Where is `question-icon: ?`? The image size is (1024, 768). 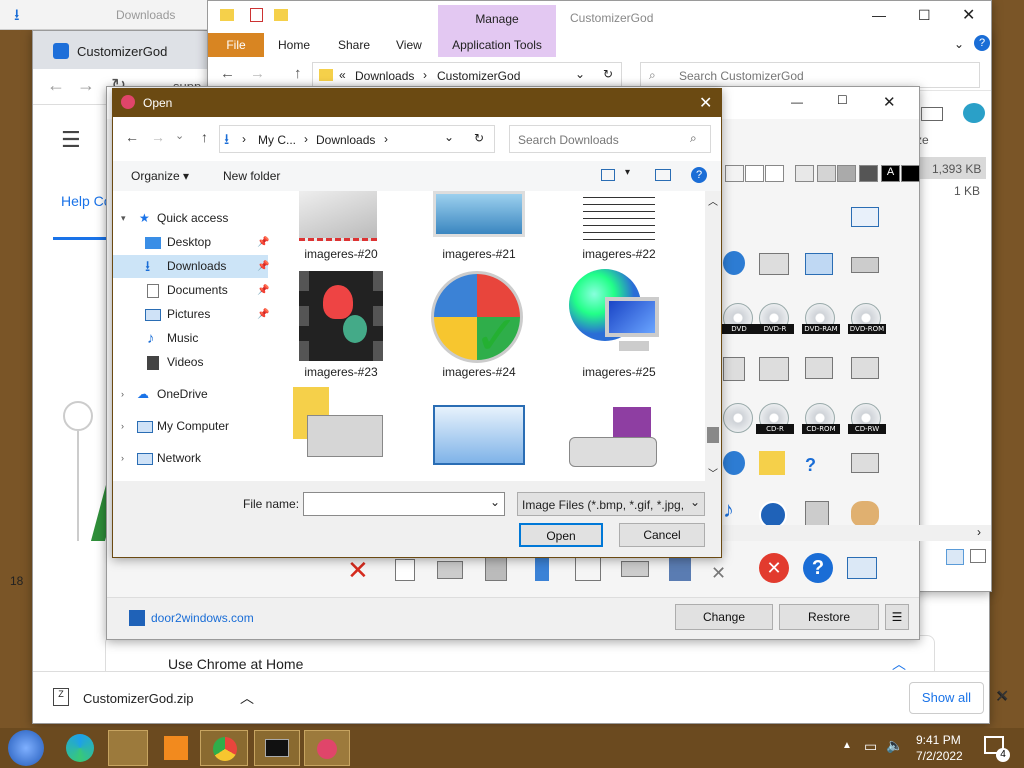 question-icon: ? is located at coordinates (818, 568).